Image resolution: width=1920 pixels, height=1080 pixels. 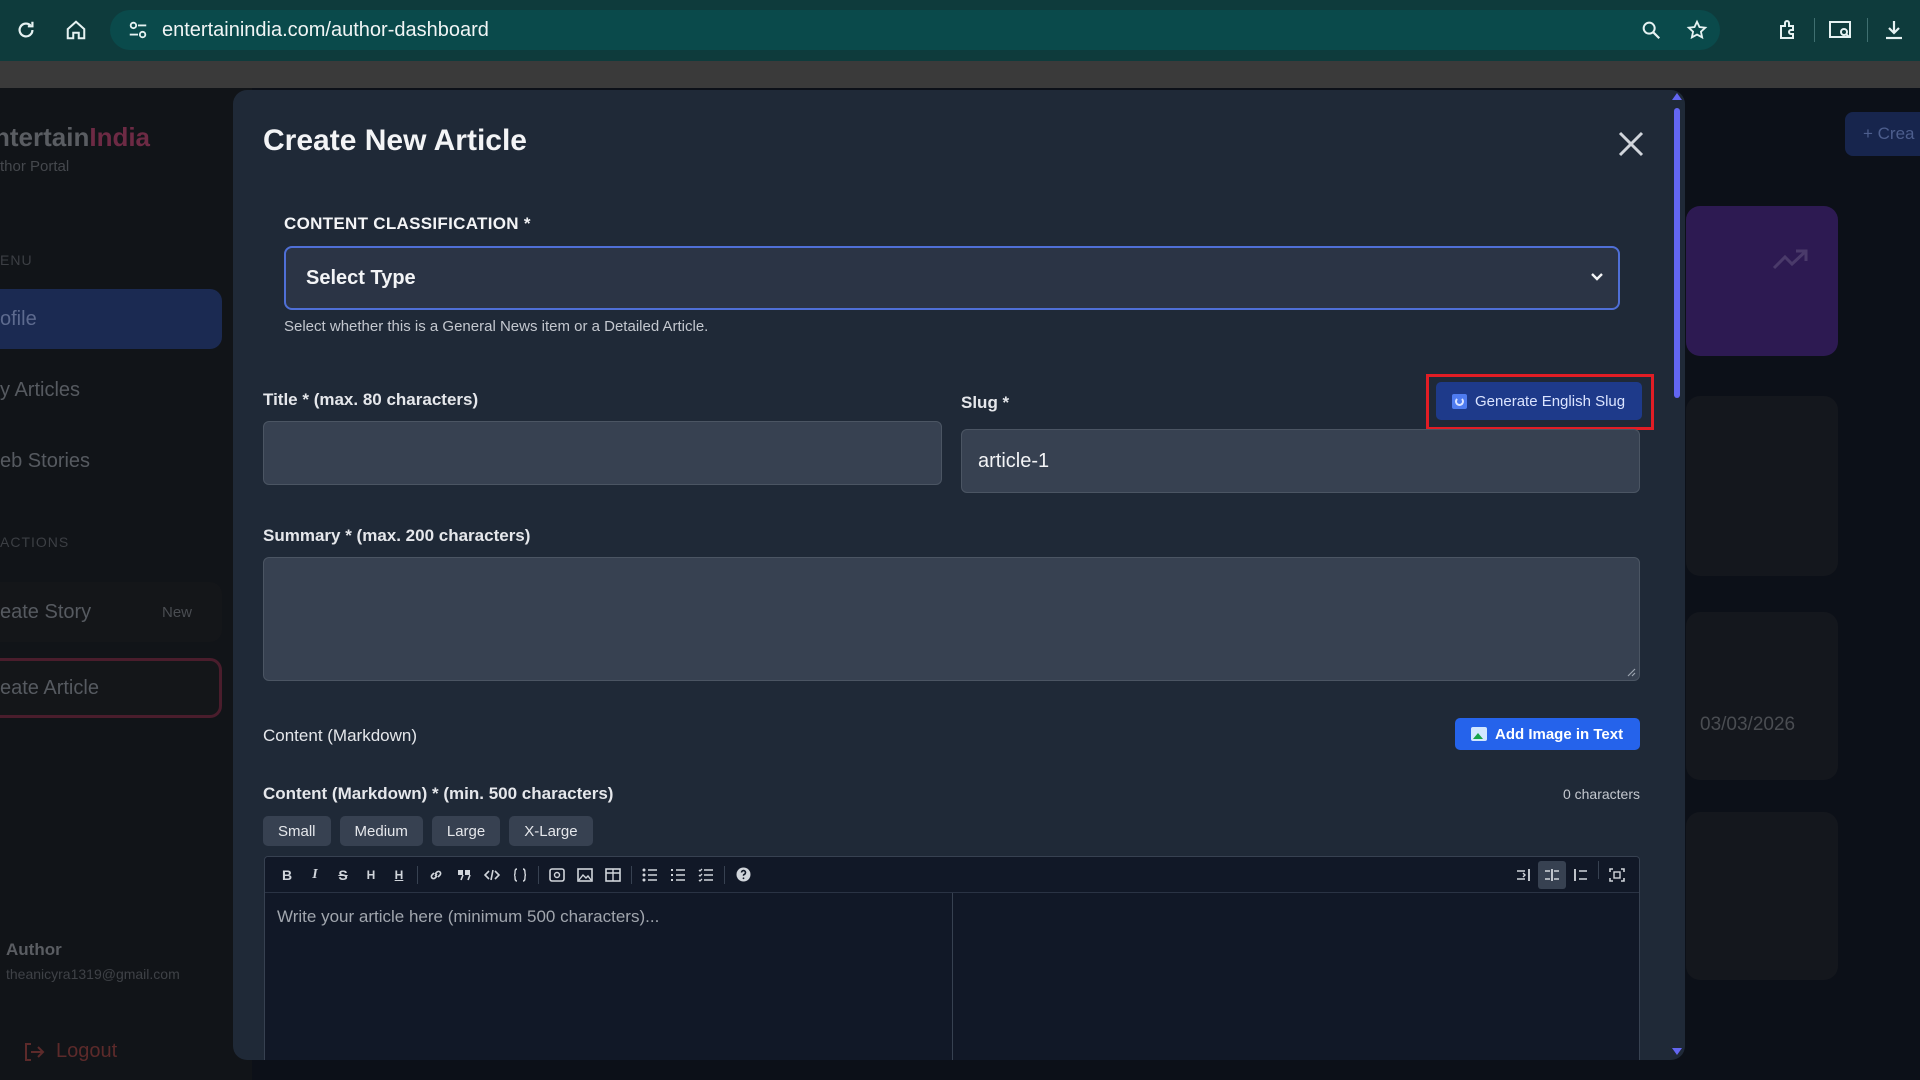 What do you see at coordinates (69, 1051) in the screenshot?
I see `logout-button: Logout` at bounding box center [69, 1051].